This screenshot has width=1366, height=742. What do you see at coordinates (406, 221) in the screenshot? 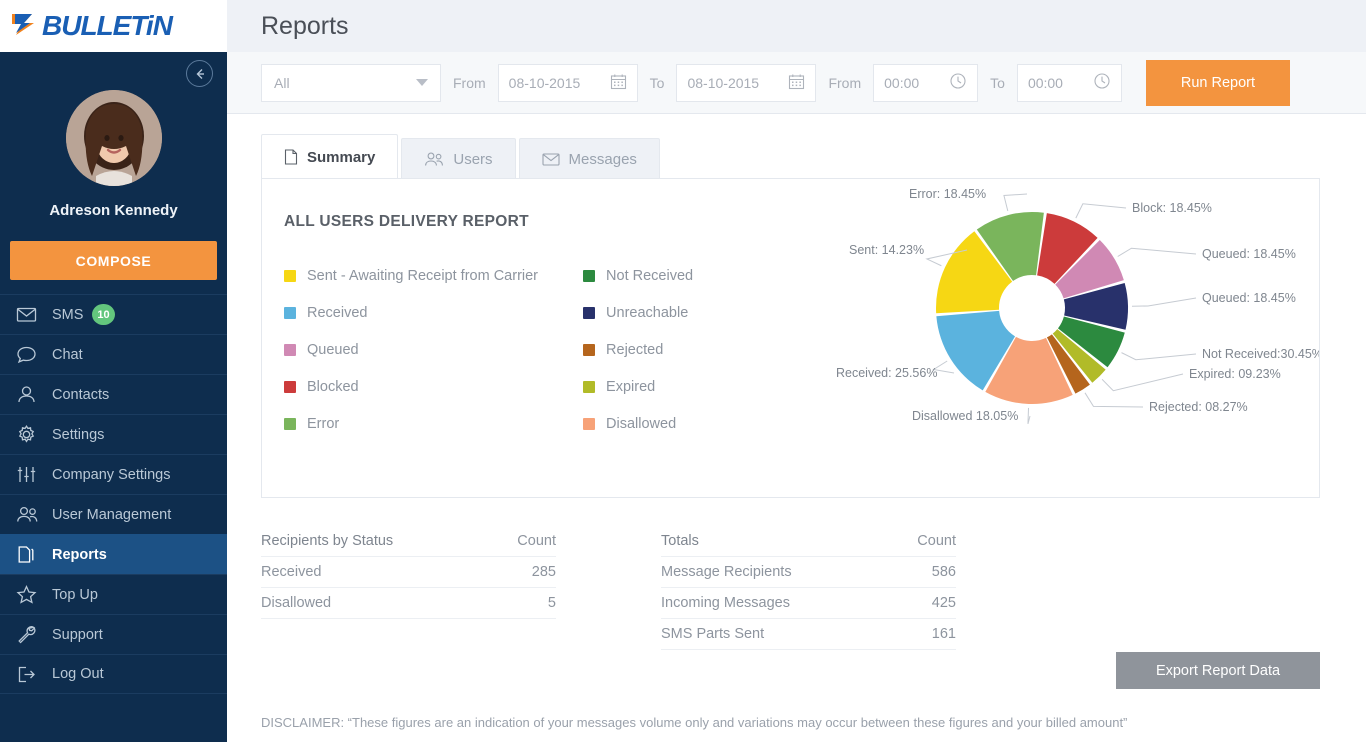
I see `report-title: ALL USERS DELIVERY REPORT` at bounding box center [406, 221].